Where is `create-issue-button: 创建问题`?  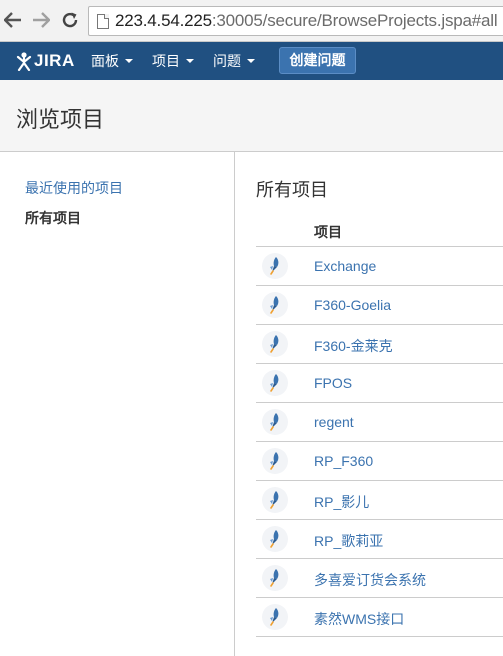
create-issue-button: 创建问题 is located at coordinates (317, 60).